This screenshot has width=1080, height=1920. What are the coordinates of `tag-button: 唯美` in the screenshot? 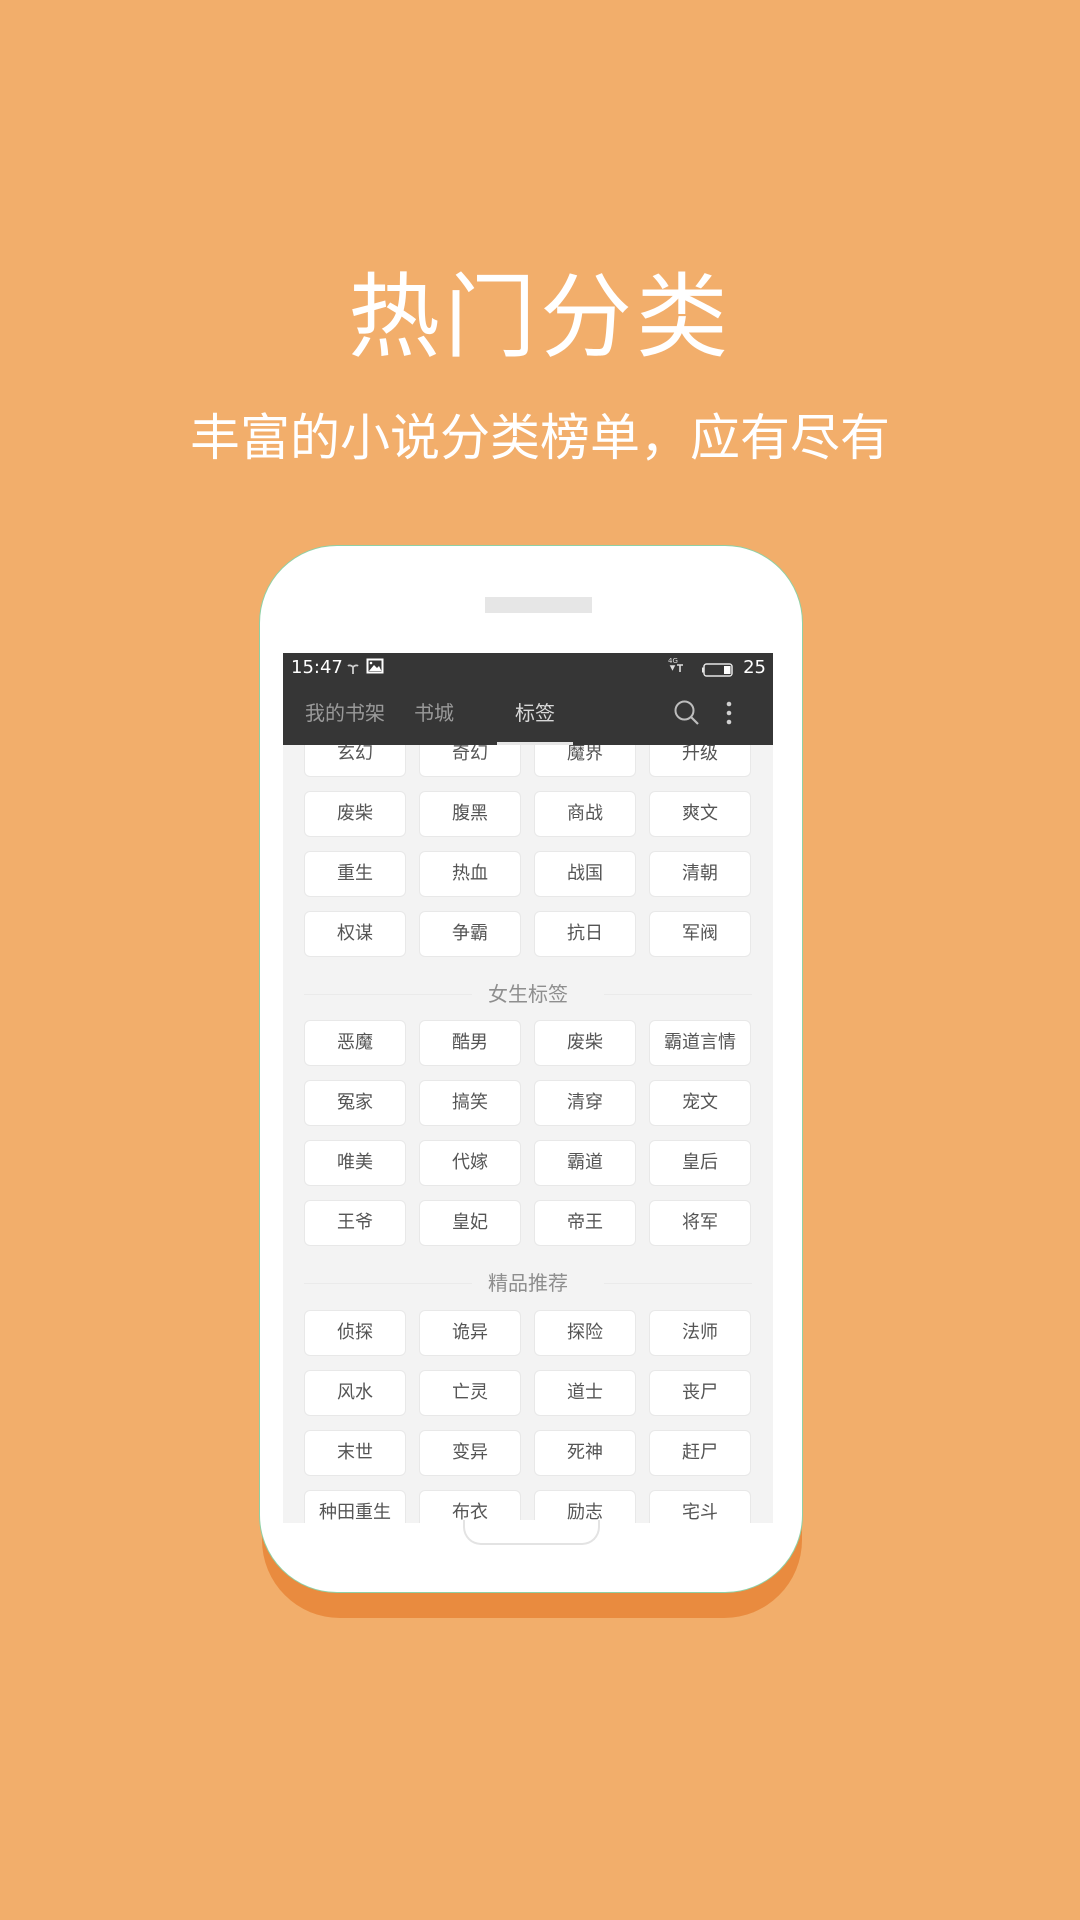 It's located at (355, 1163).